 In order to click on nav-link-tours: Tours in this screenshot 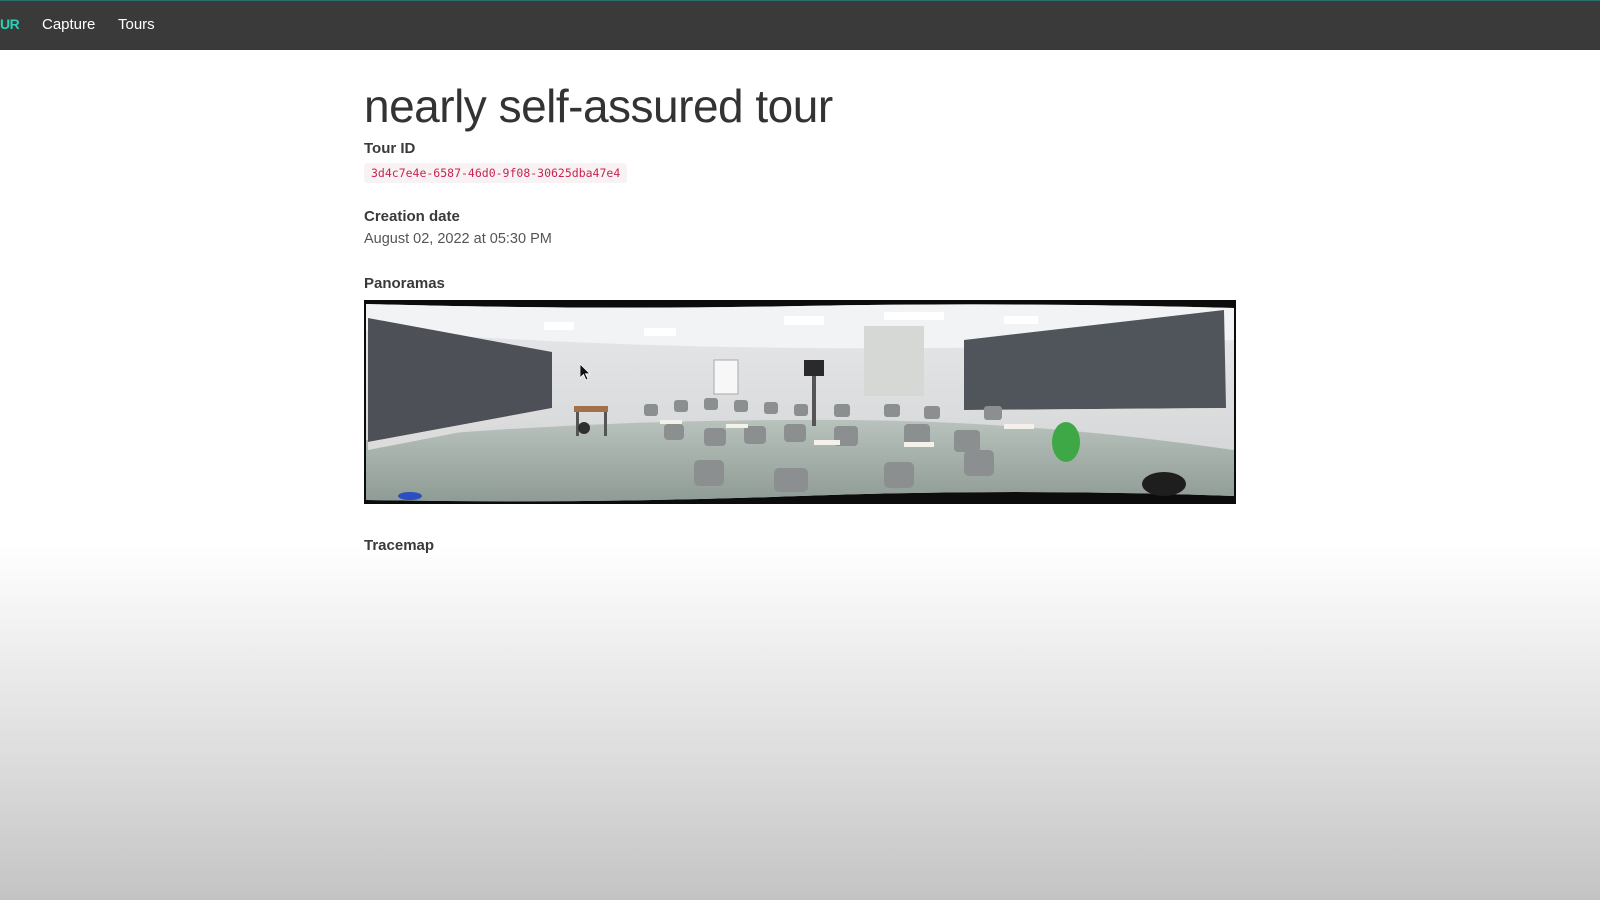, I will do `click(136, 24)`.